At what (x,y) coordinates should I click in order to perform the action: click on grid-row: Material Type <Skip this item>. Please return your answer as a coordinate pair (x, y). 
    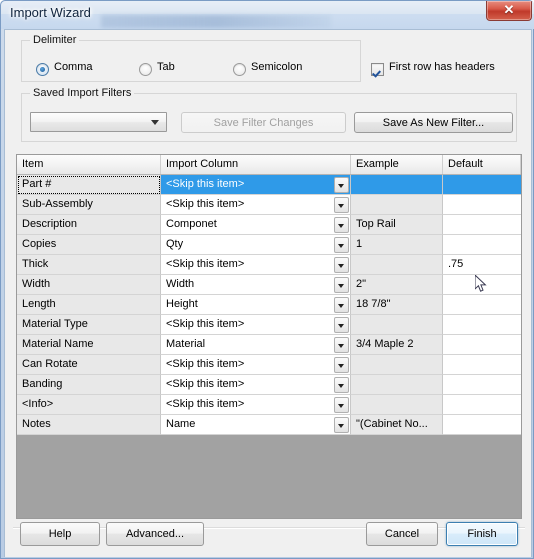
    Looking at the image, I should click on (269, 325).